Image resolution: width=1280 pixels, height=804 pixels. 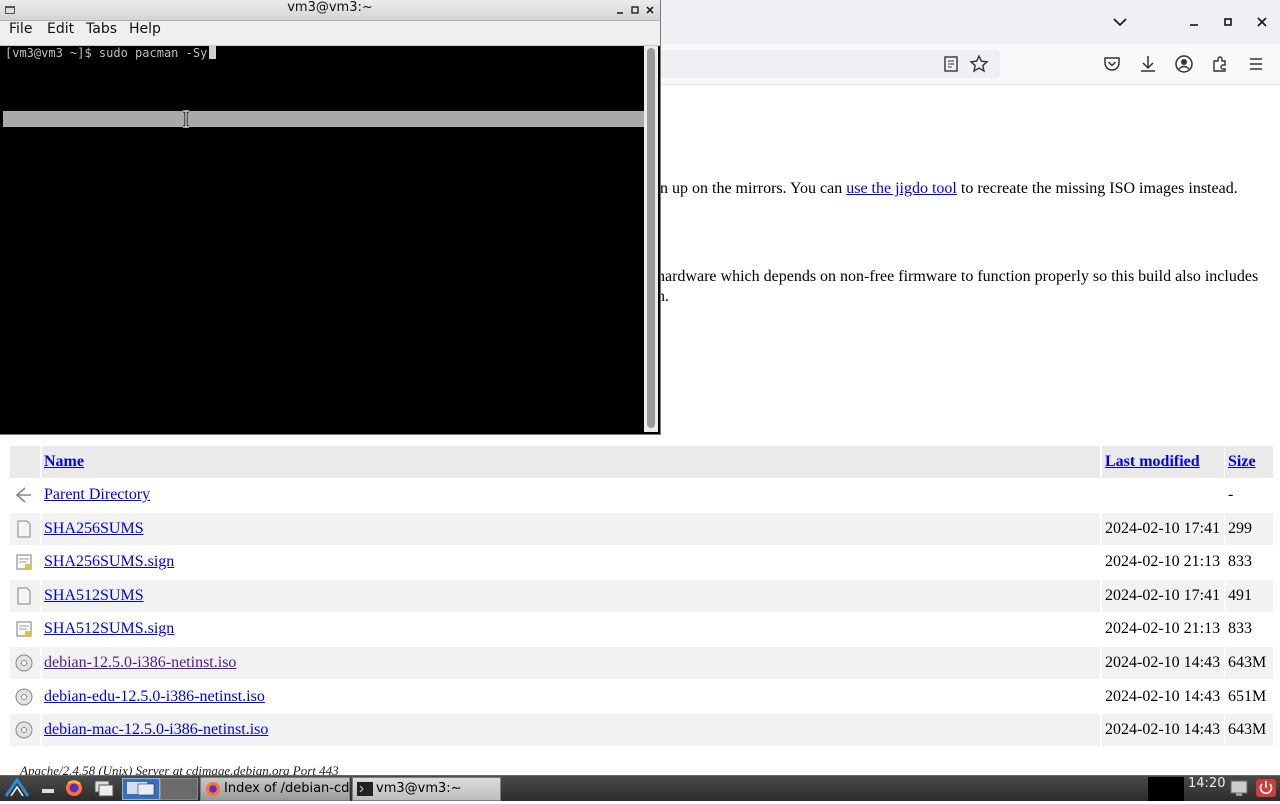 What do you see at coordinates (635, 10) in the screenshot?
I see `terminal-maximize-button` at bounding box center [635, 10].